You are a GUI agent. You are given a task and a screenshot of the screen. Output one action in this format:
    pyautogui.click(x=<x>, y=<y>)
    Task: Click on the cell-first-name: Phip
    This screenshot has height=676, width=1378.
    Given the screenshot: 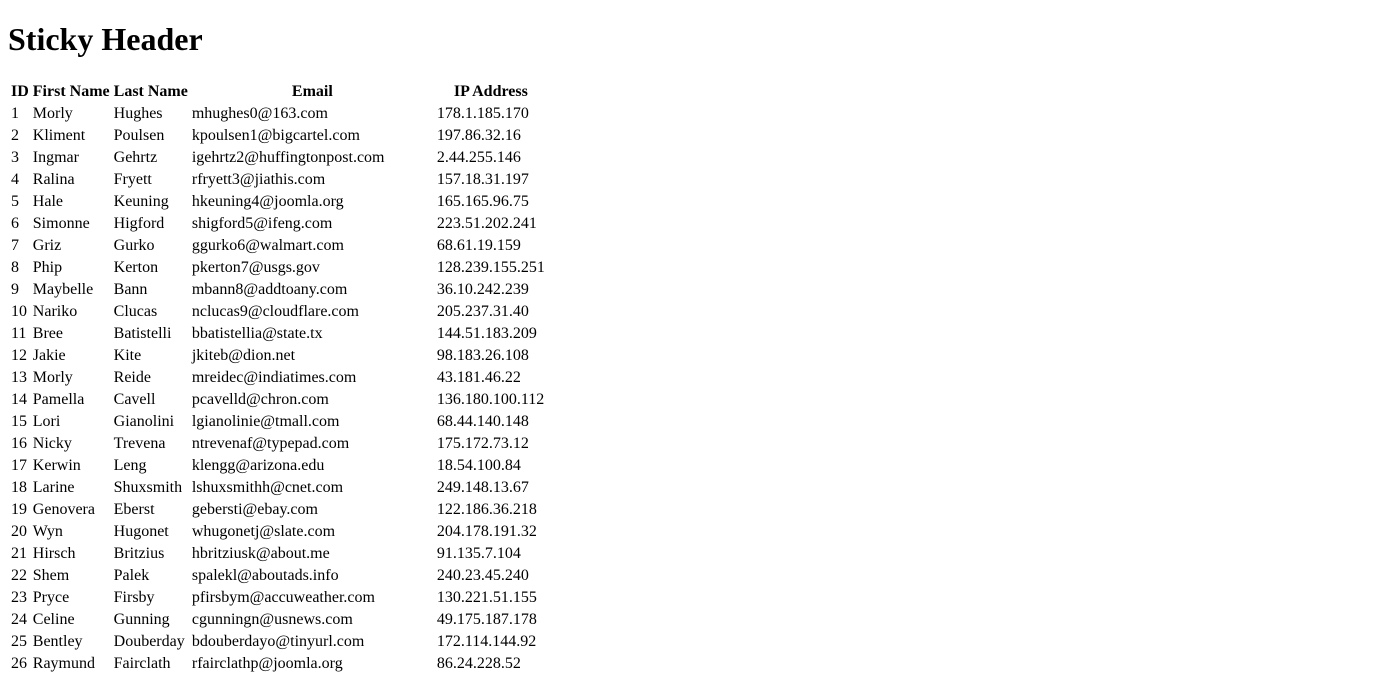 What is the action you would take?
    pyautogui.click(x=47, y=267)
    